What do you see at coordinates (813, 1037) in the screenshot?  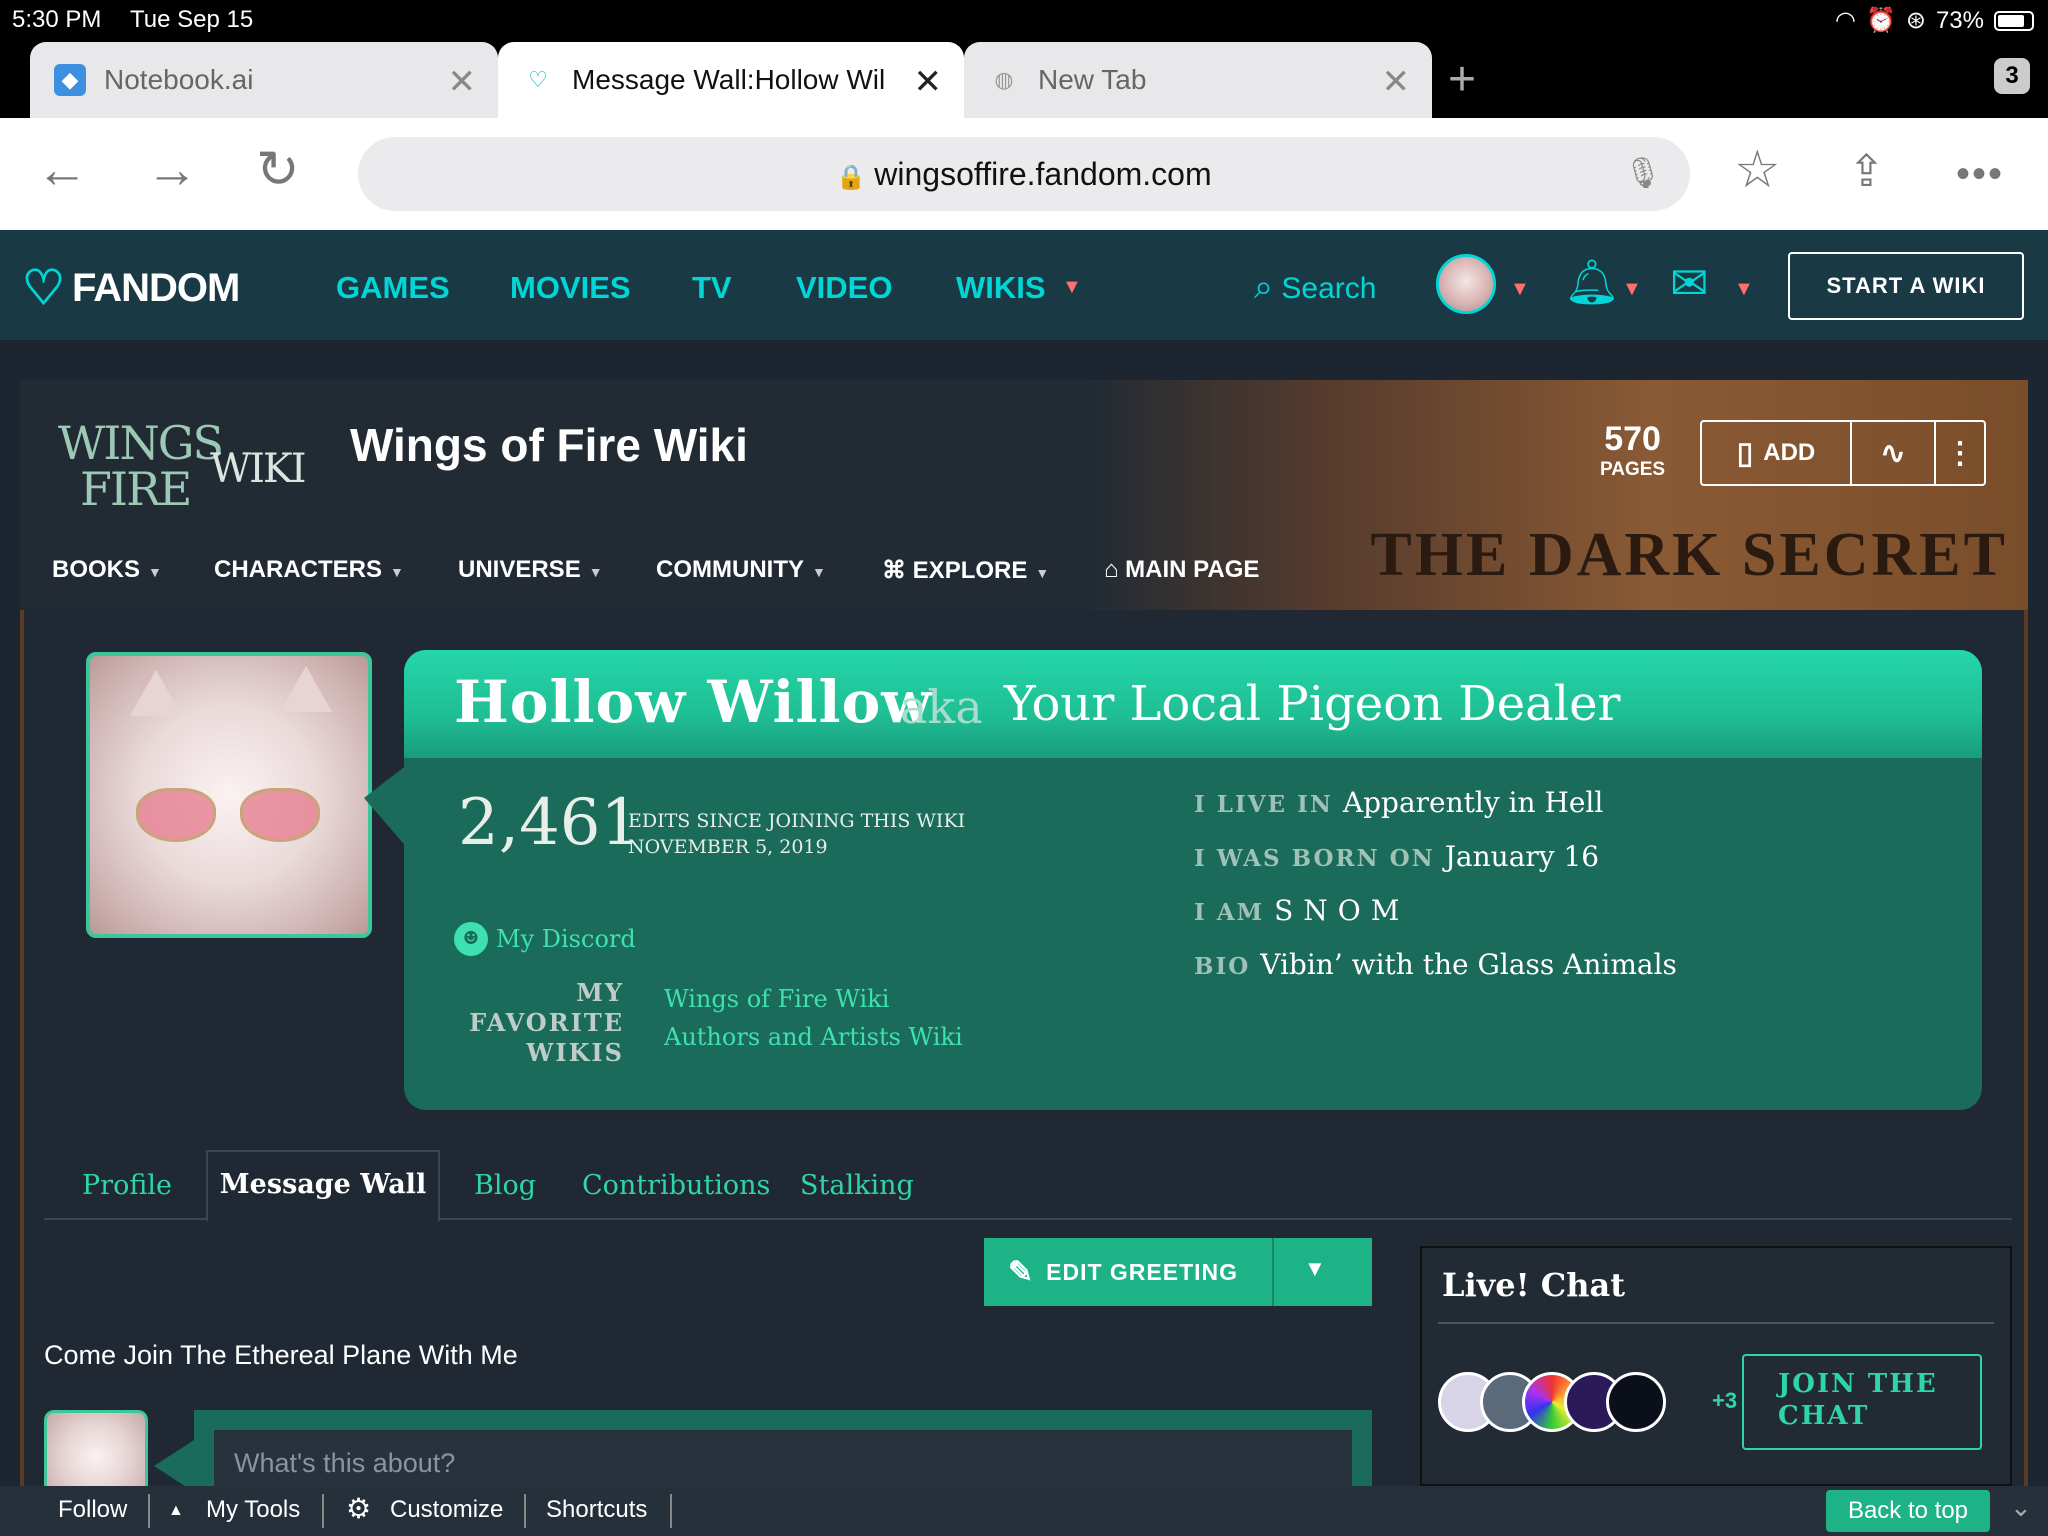 I see `favorite-wiki-link: Authors and Artists Wiki` at bounding box center [813, 1037].